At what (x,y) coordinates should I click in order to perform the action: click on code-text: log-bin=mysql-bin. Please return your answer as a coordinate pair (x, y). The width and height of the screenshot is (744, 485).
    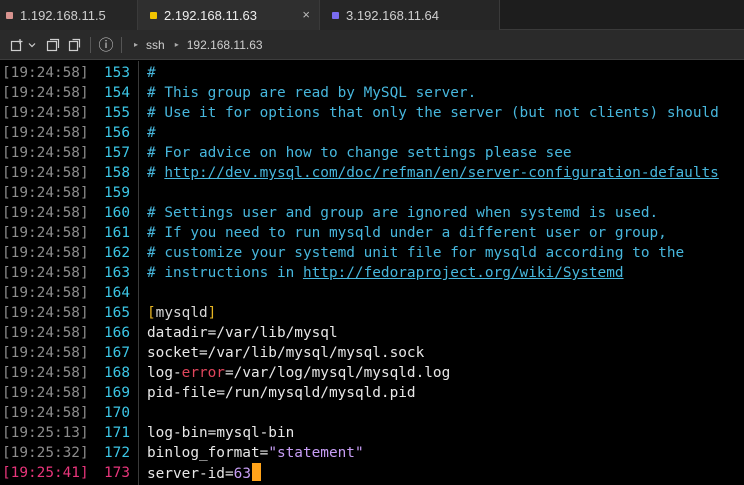
    Looking at the image, I should click on (220, 433).